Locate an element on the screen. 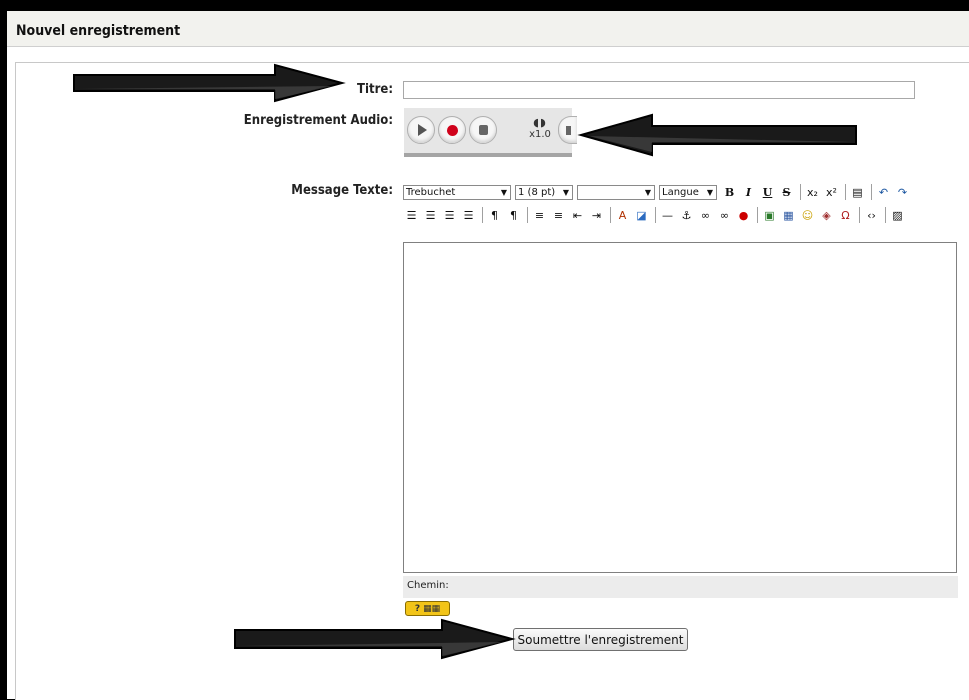 The image size is (969, 700). smiley-icon: ☺ is located at coordinates (807, 215).